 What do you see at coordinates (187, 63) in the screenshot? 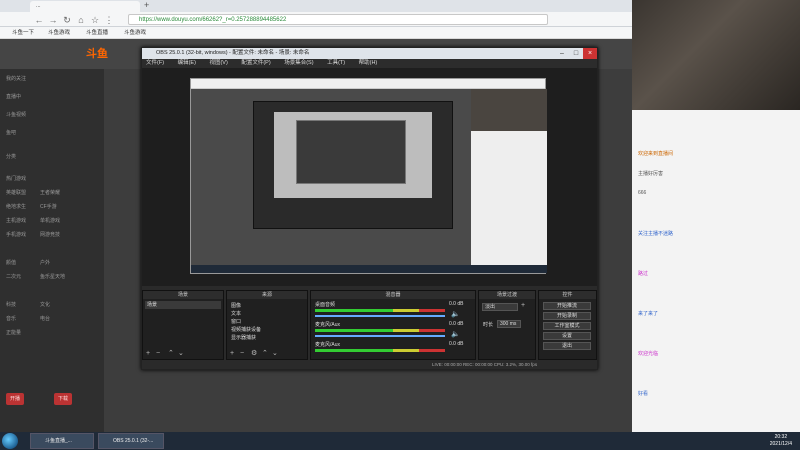
I see `menu-edit: 编辑(E)` at bounding box center [187, 63].